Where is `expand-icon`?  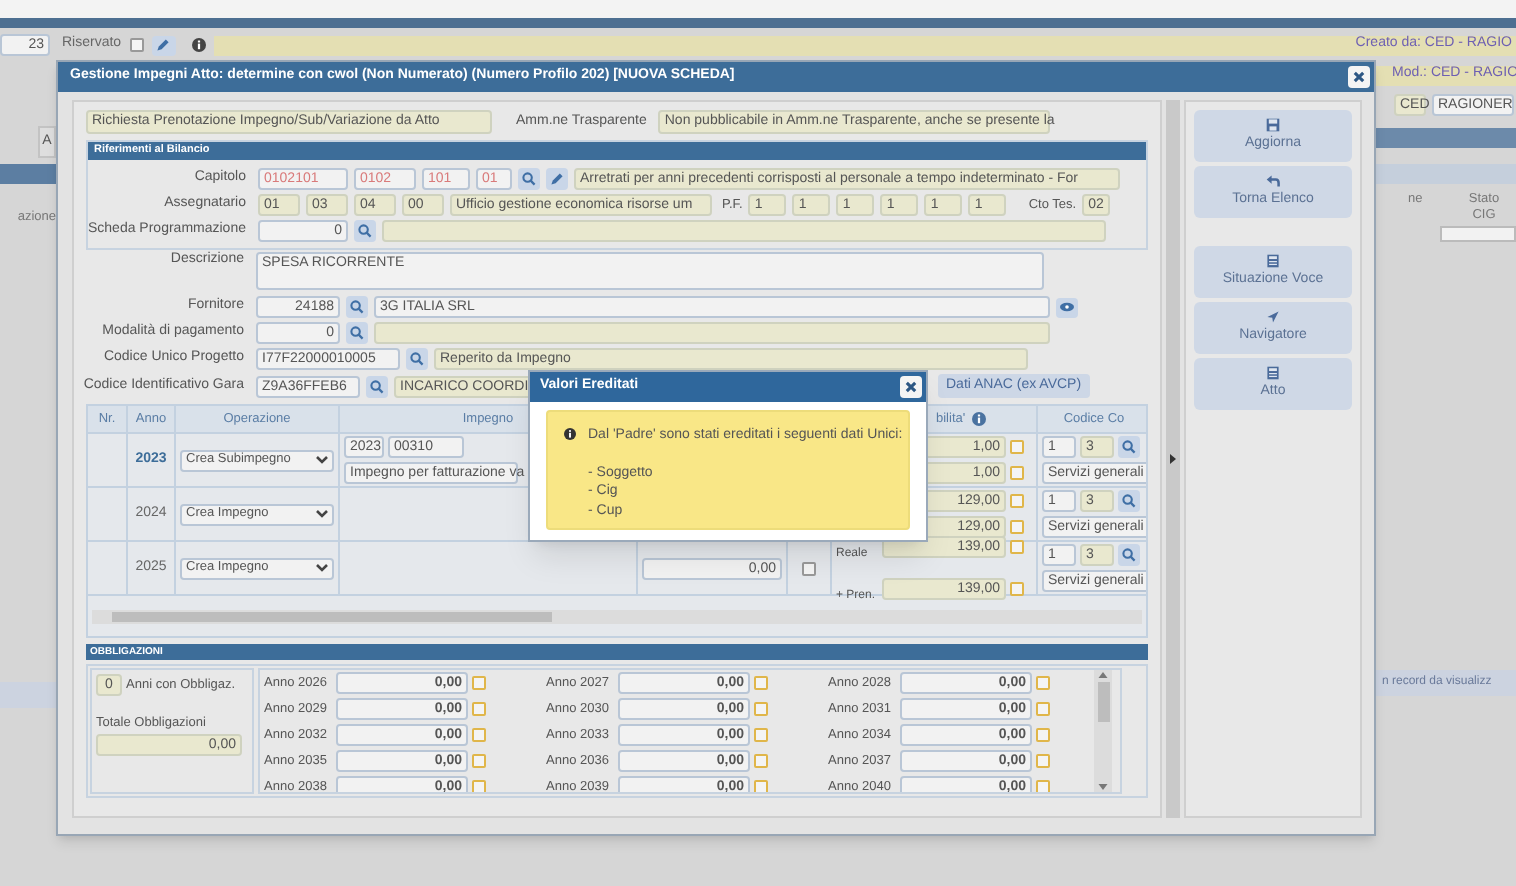
expand-icon is located at coordinates (1173, 459).